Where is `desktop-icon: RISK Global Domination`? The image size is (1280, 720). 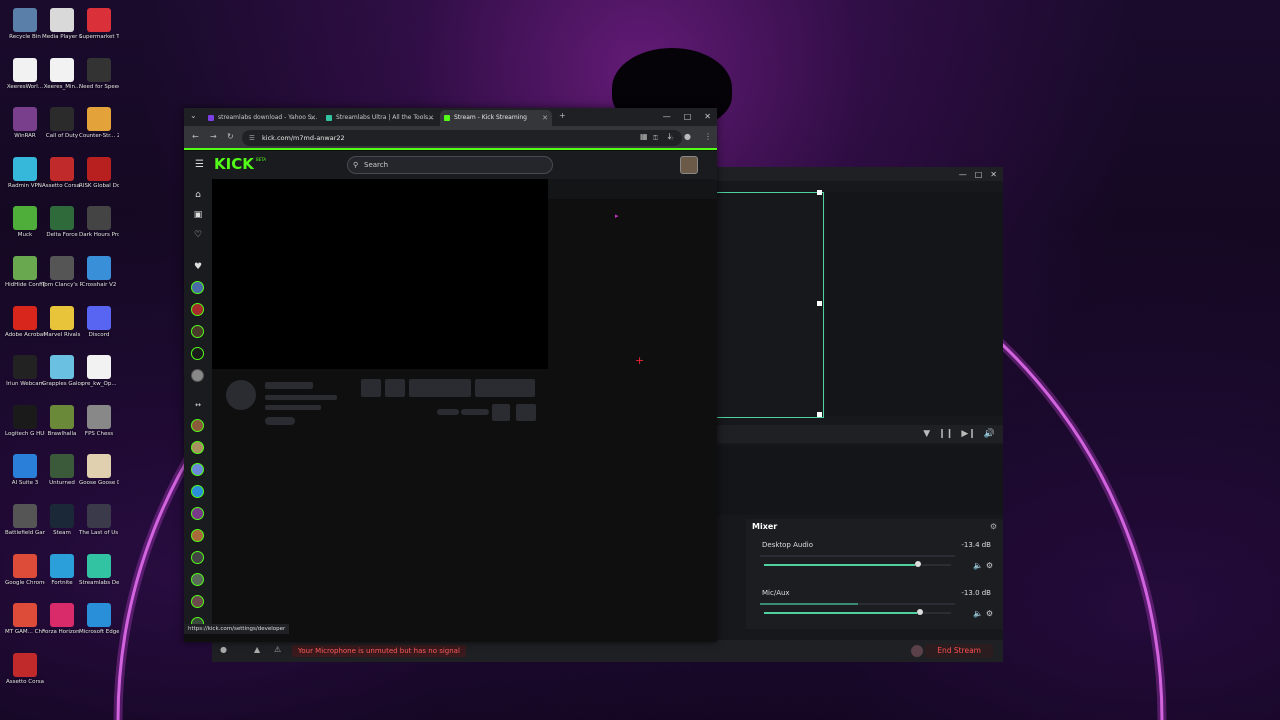
desktop-icon: RISK Global Domination is located at coordinates (99, 179).